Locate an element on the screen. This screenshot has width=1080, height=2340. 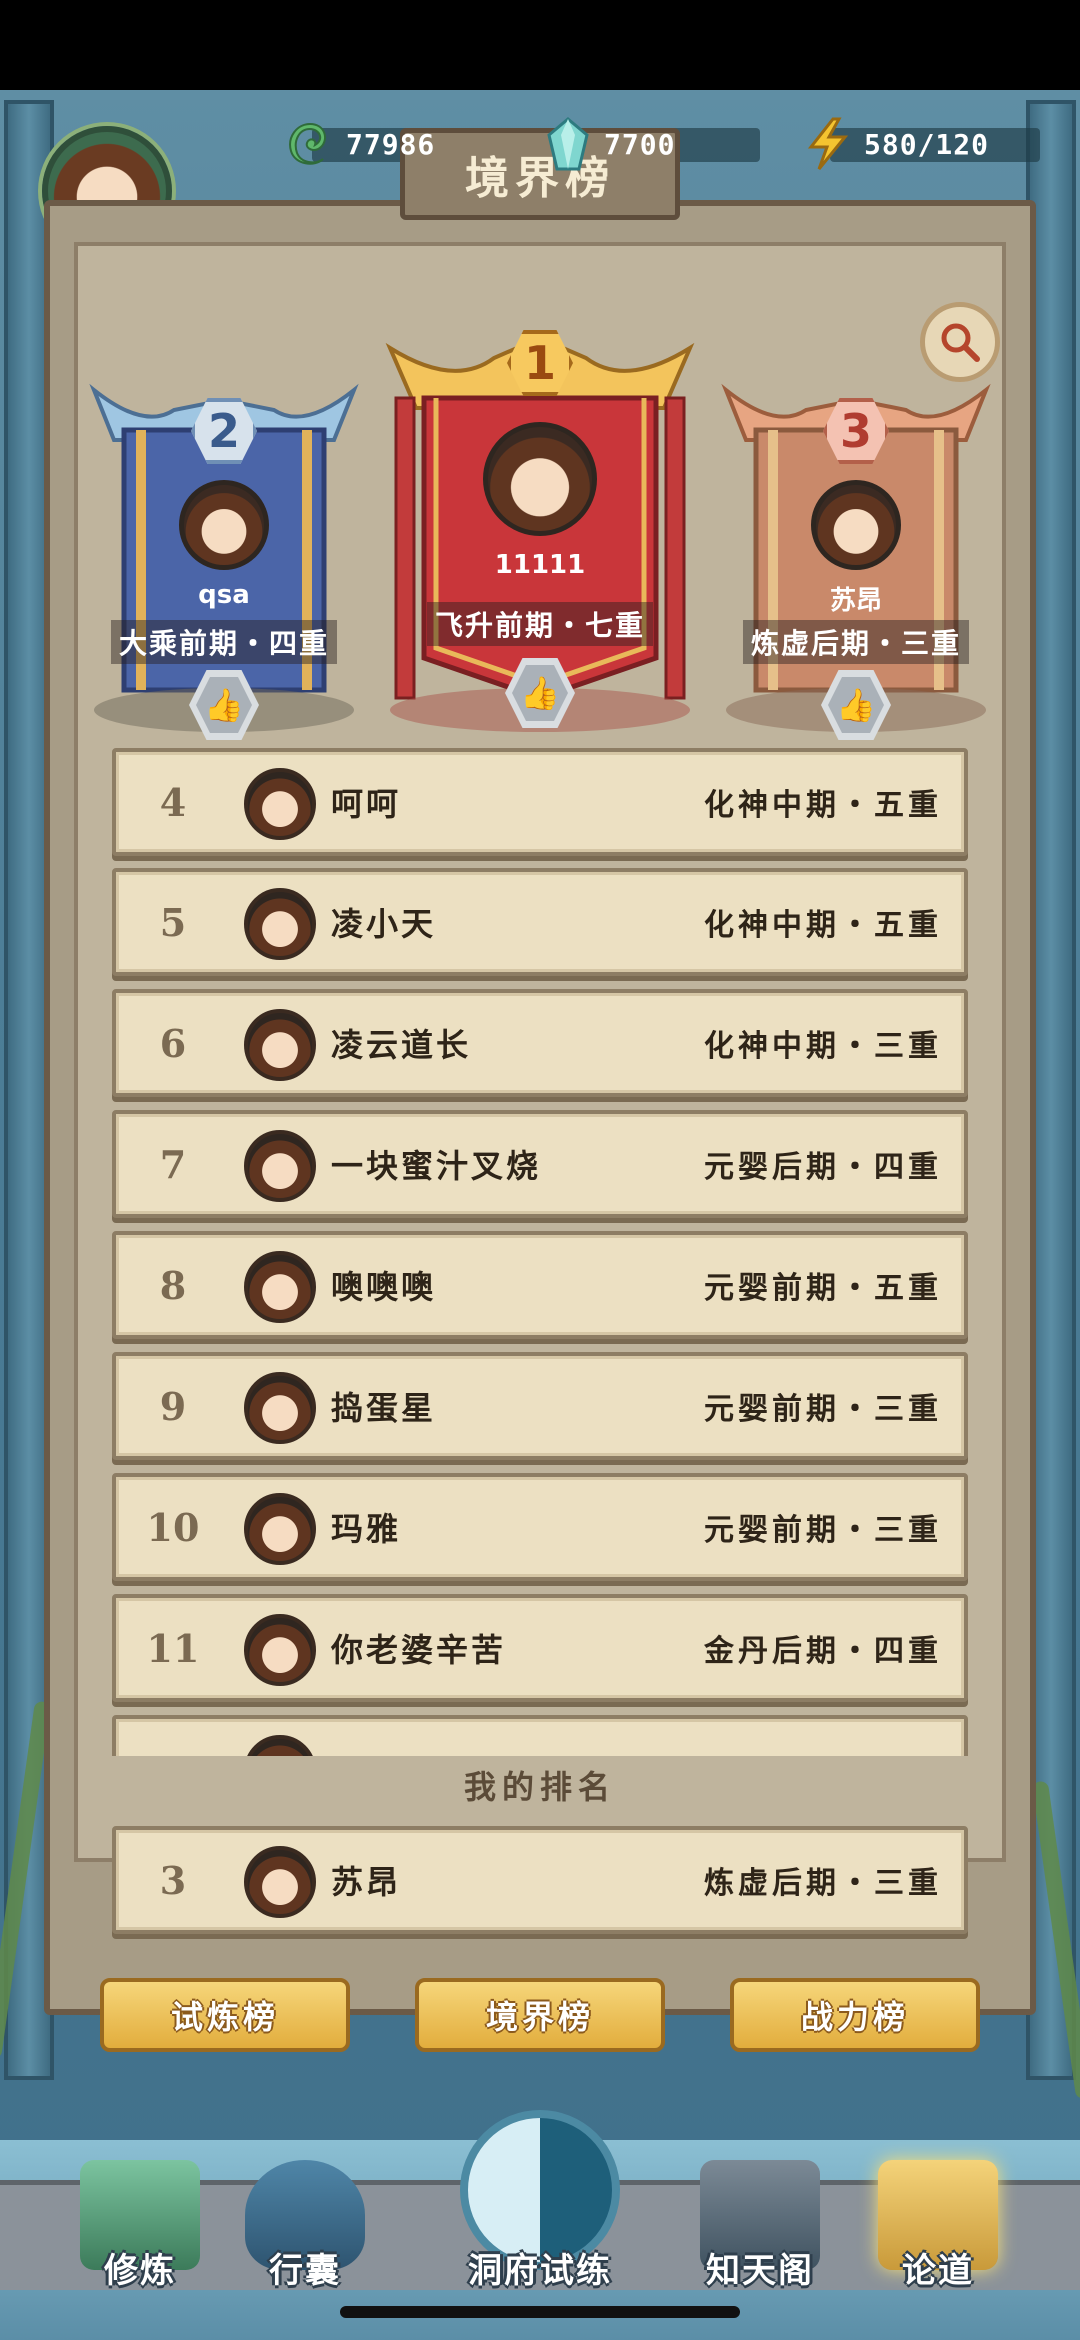
nav-pavilion: 知天阁 is located at coordinates (760, 2225).